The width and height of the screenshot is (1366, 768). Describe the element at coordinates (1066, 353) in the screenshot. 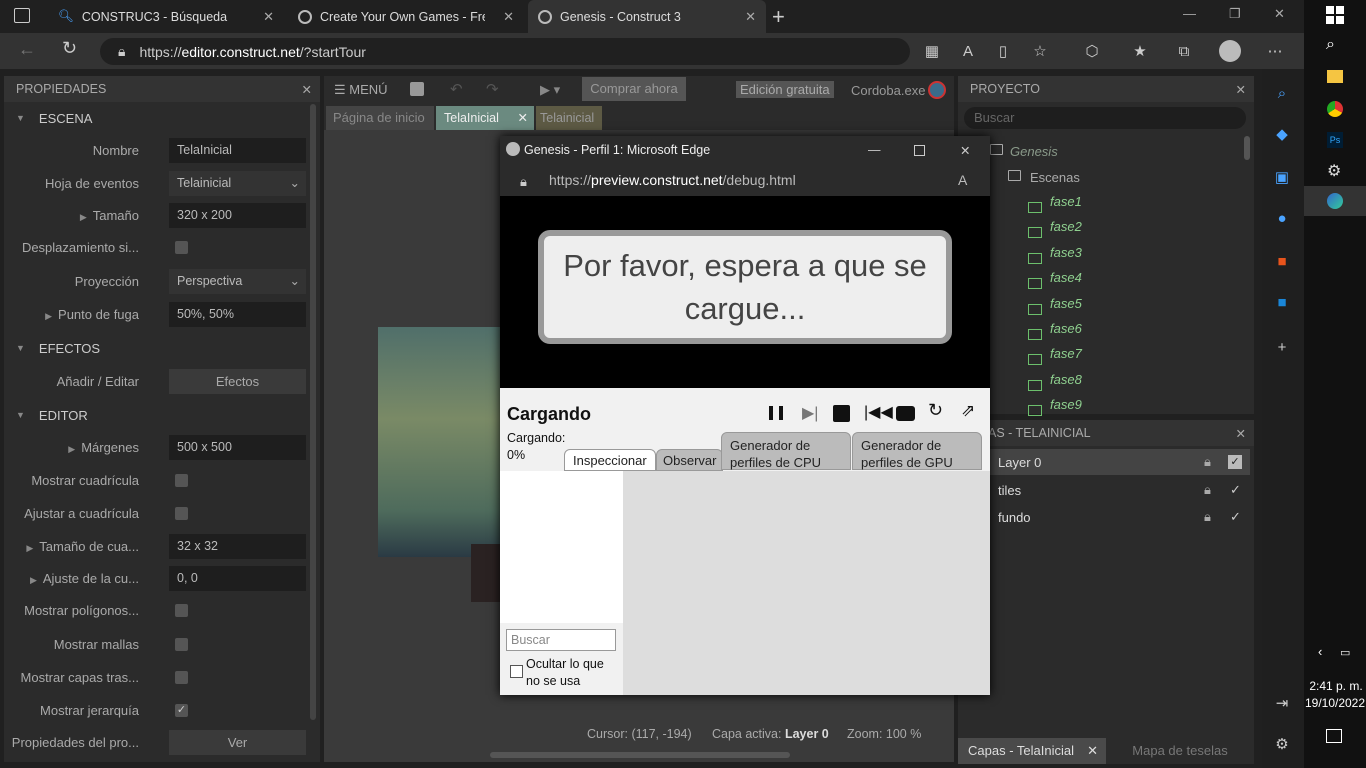

I see `tree-item: fase7` at that location.